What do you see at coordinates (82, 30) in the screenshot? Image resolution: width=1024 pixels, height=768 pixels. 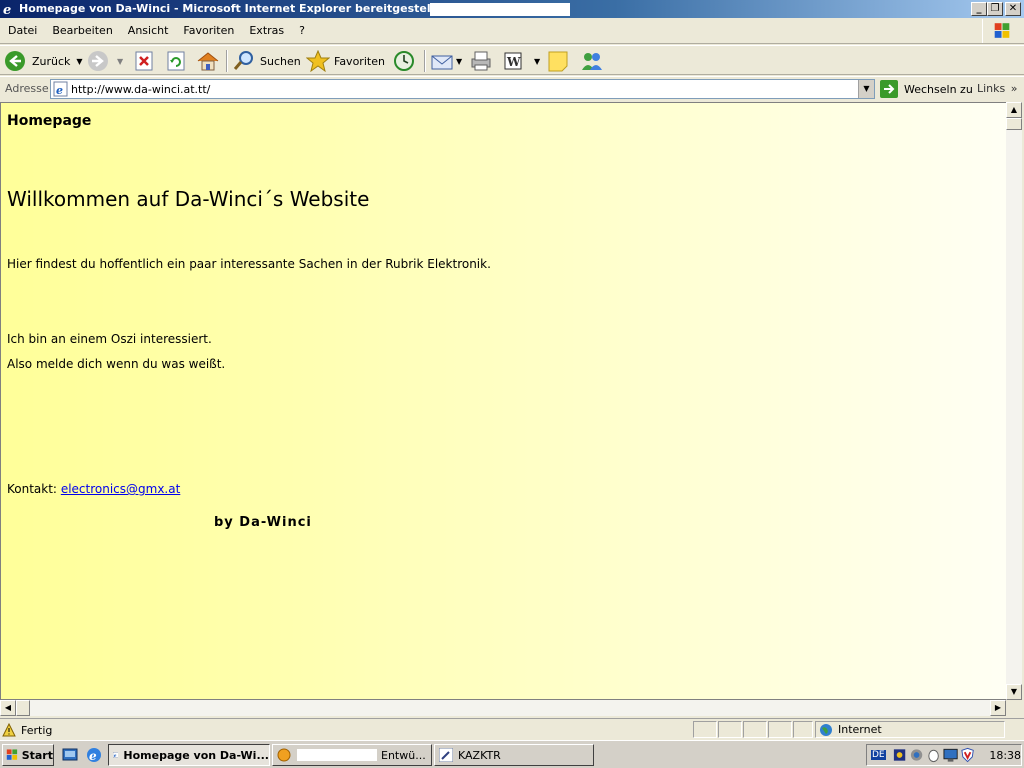 I see `menu-bearbeiten: Bearbeiten` at bounding box center [82, 30].